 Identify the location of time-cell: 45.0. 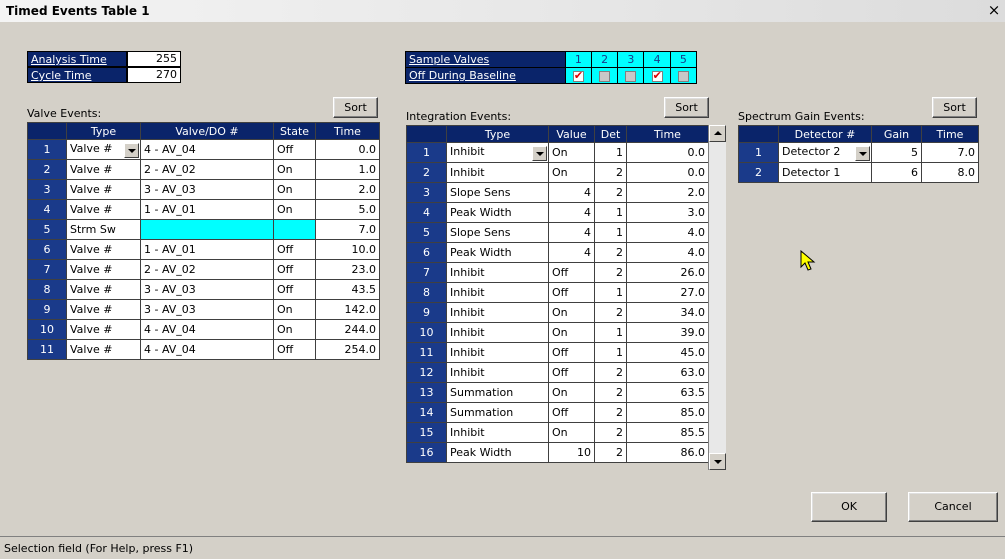
(667, 352).